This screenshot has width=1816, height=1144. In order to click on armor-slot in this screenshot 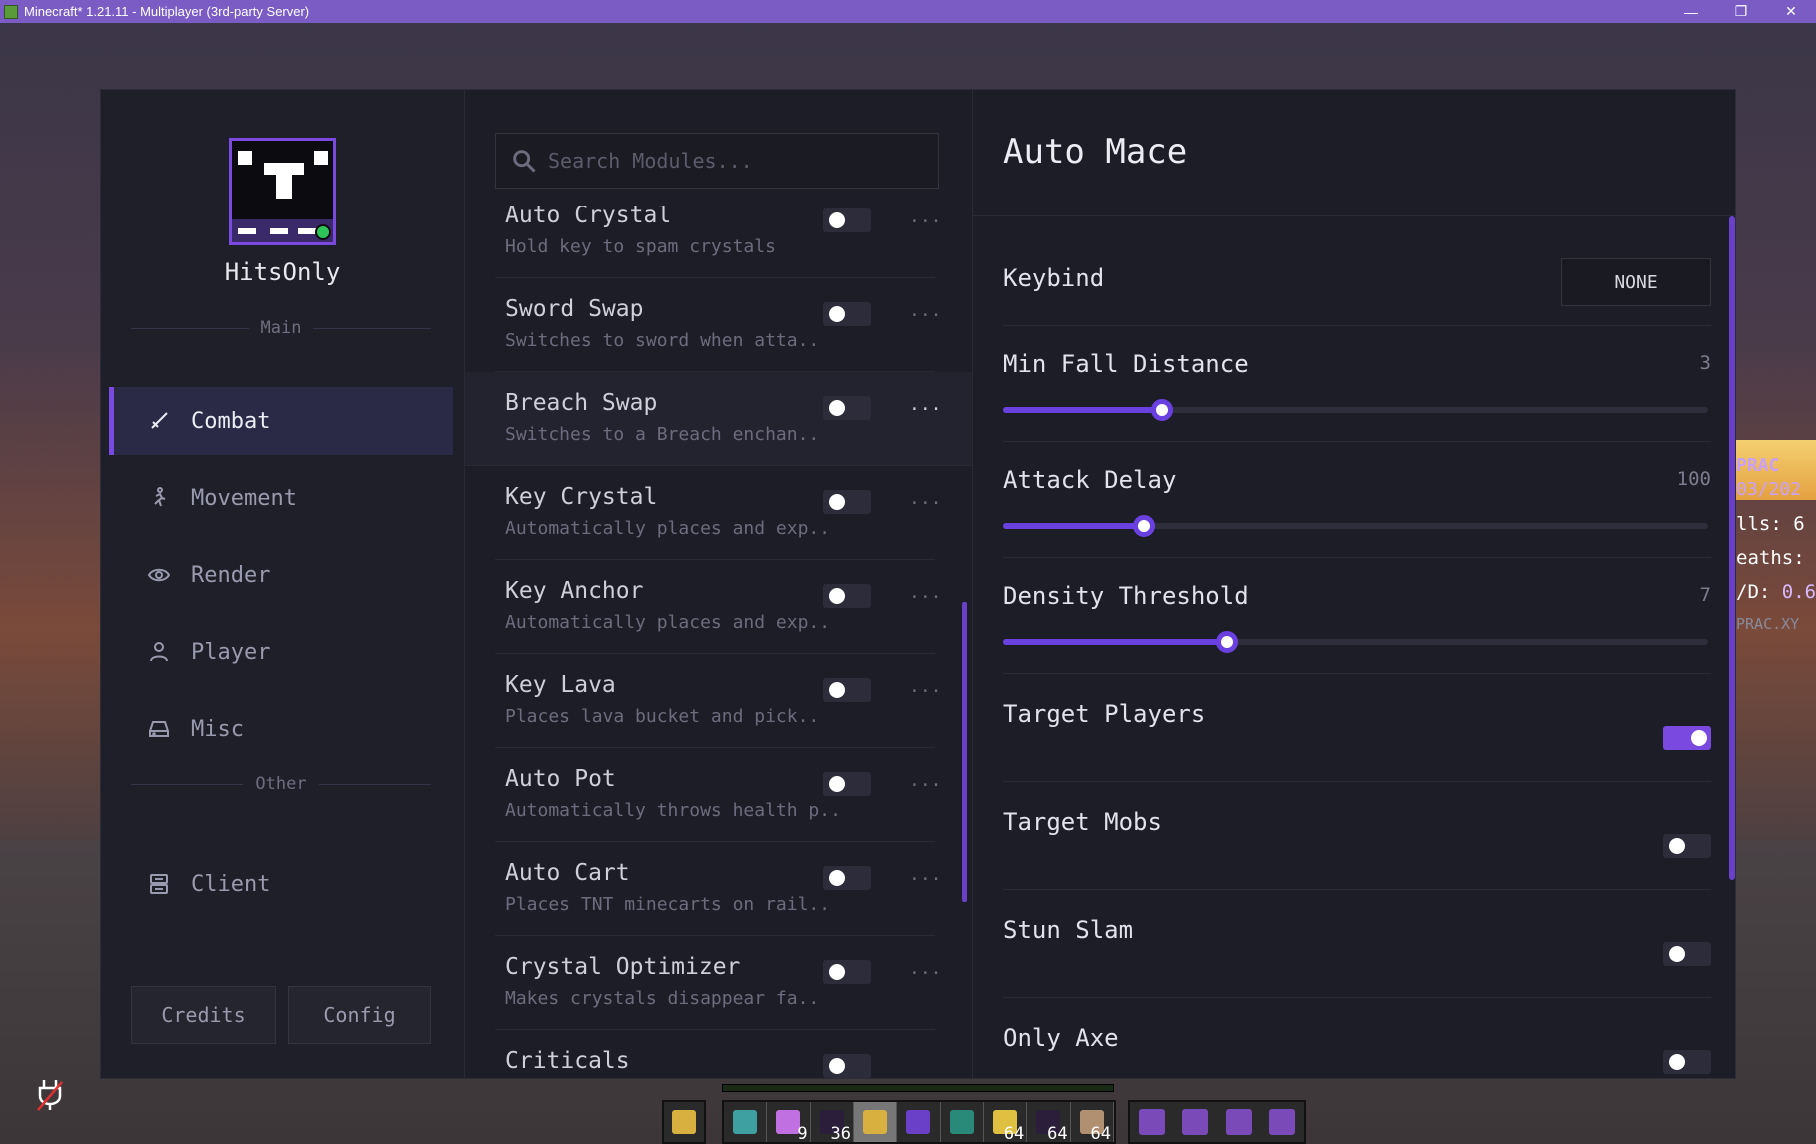, I will do `click(1239, 1122)`.